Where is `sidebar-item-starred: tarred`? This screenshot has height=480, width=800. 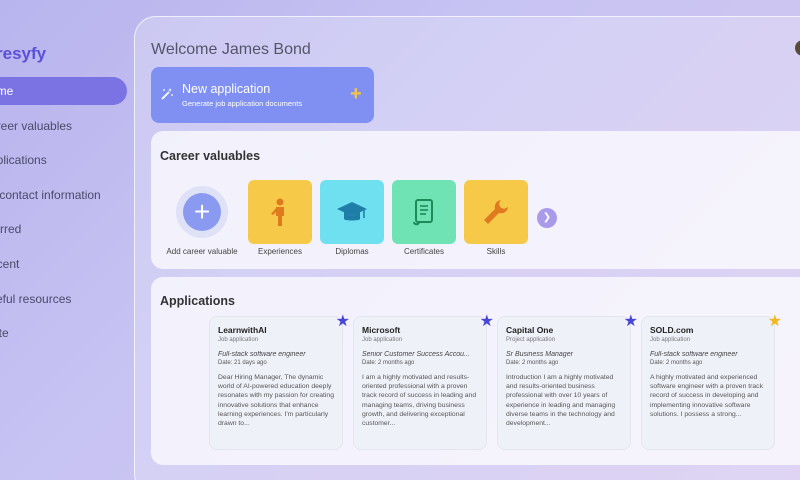 sidebar-item-starred: tarred is located at coordinates (63, 229).